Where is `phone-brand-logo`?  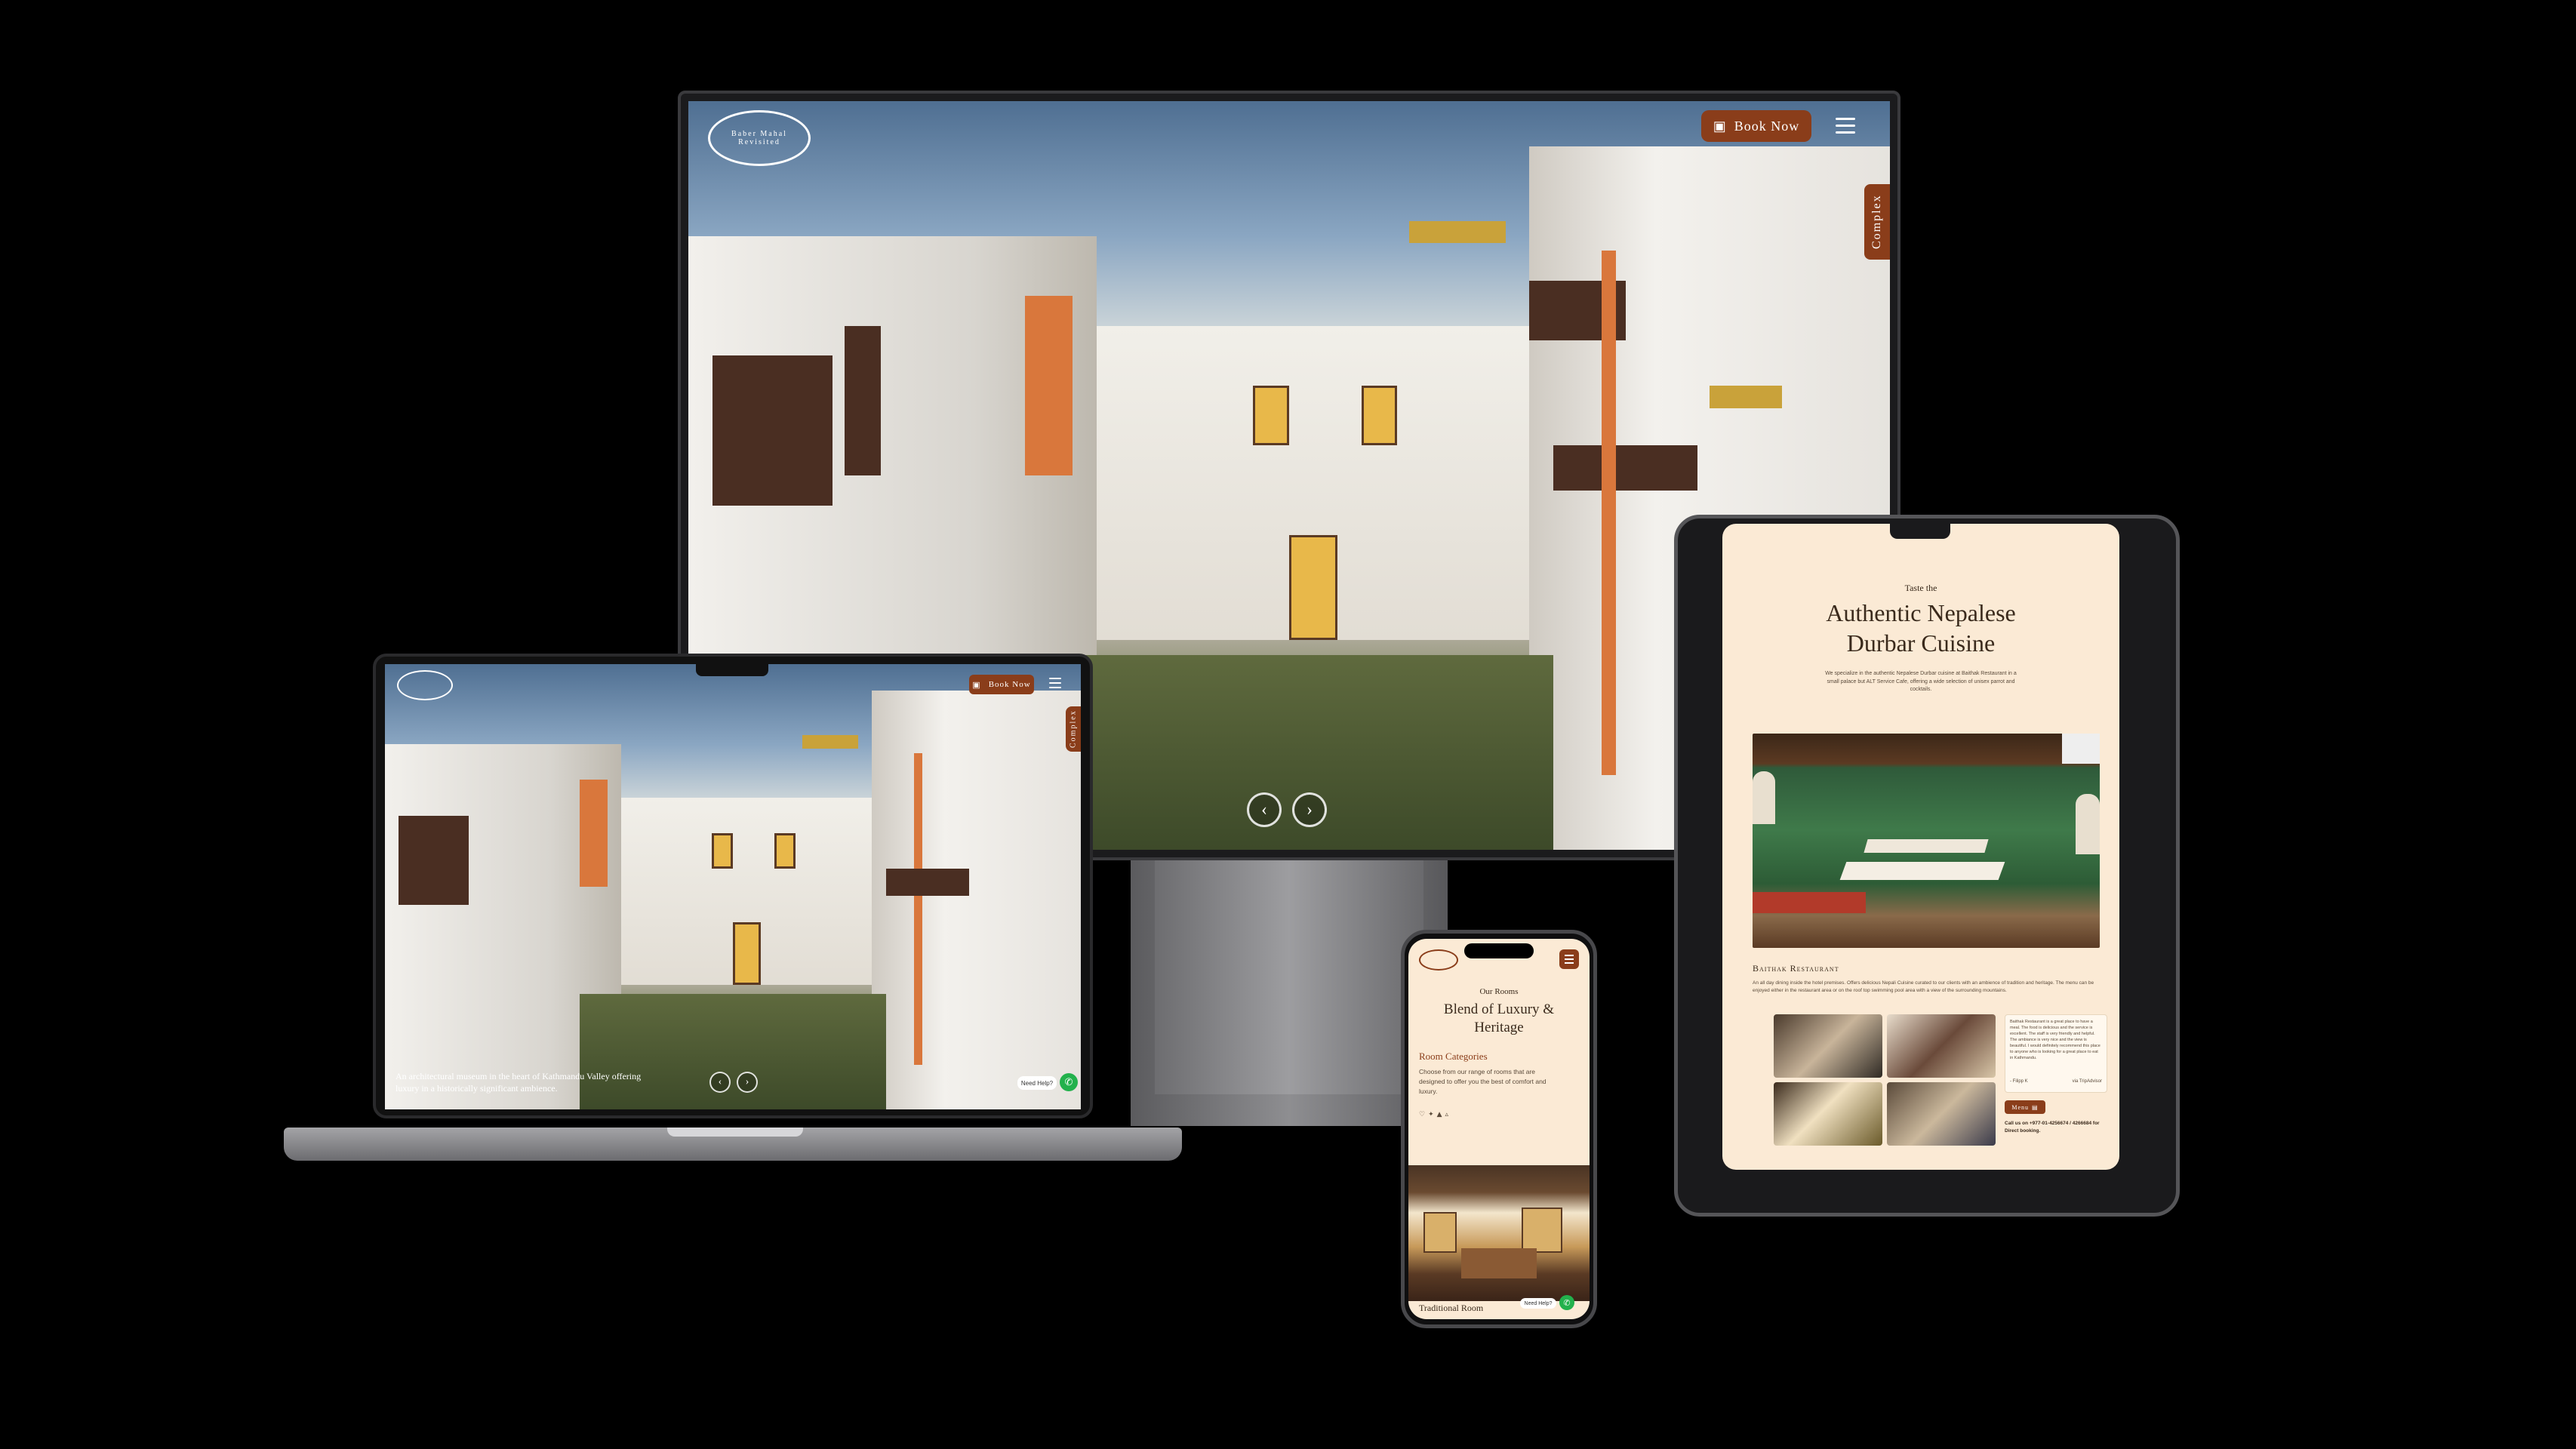 phone-brand-logo is located at coordinates (1438, 960).